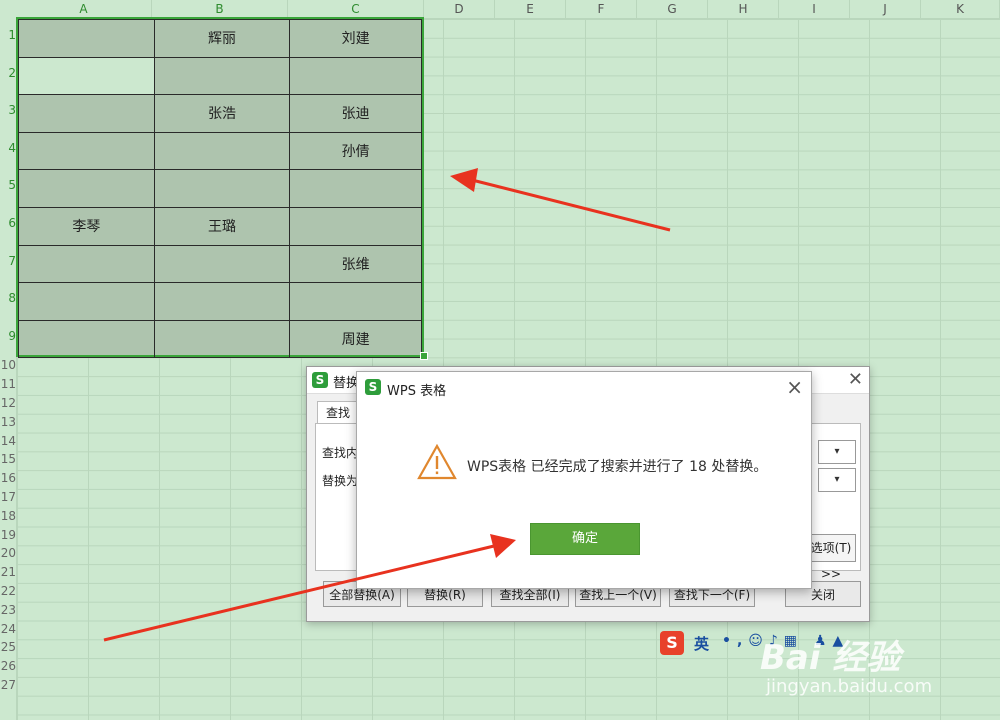  Describe the element at coordinates (355, 38) in the screenshot. I see `cell-c1: 刘建` at that location.